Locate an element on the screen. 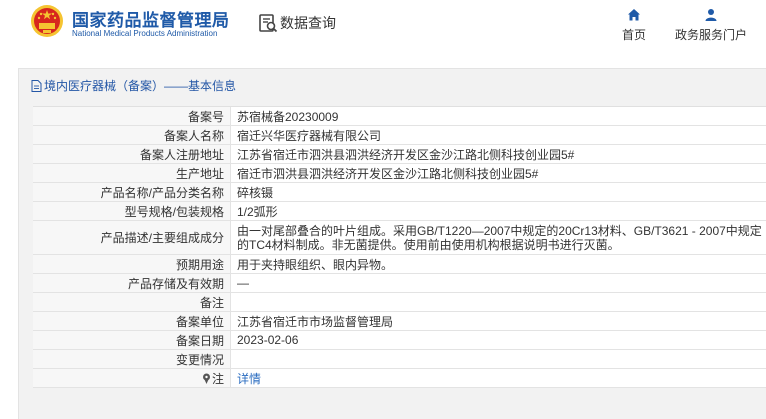  table-row: 产品存储及有效期 — is located at coordinates (399, 283).